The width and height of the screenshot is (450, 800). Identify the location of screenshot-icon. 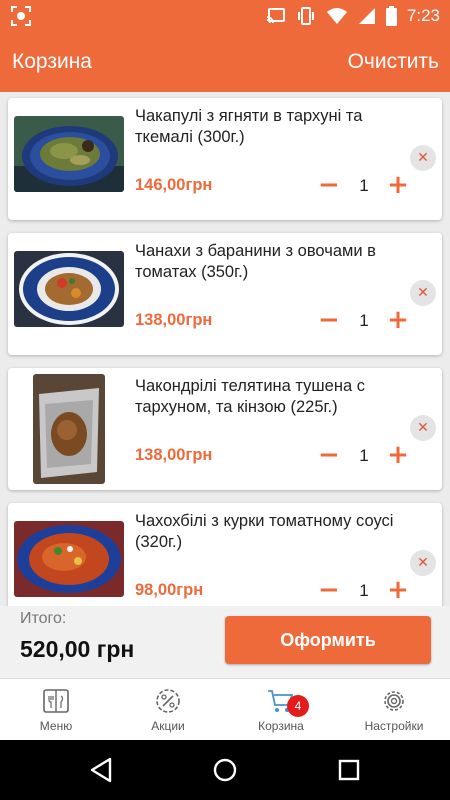
(21, 16).